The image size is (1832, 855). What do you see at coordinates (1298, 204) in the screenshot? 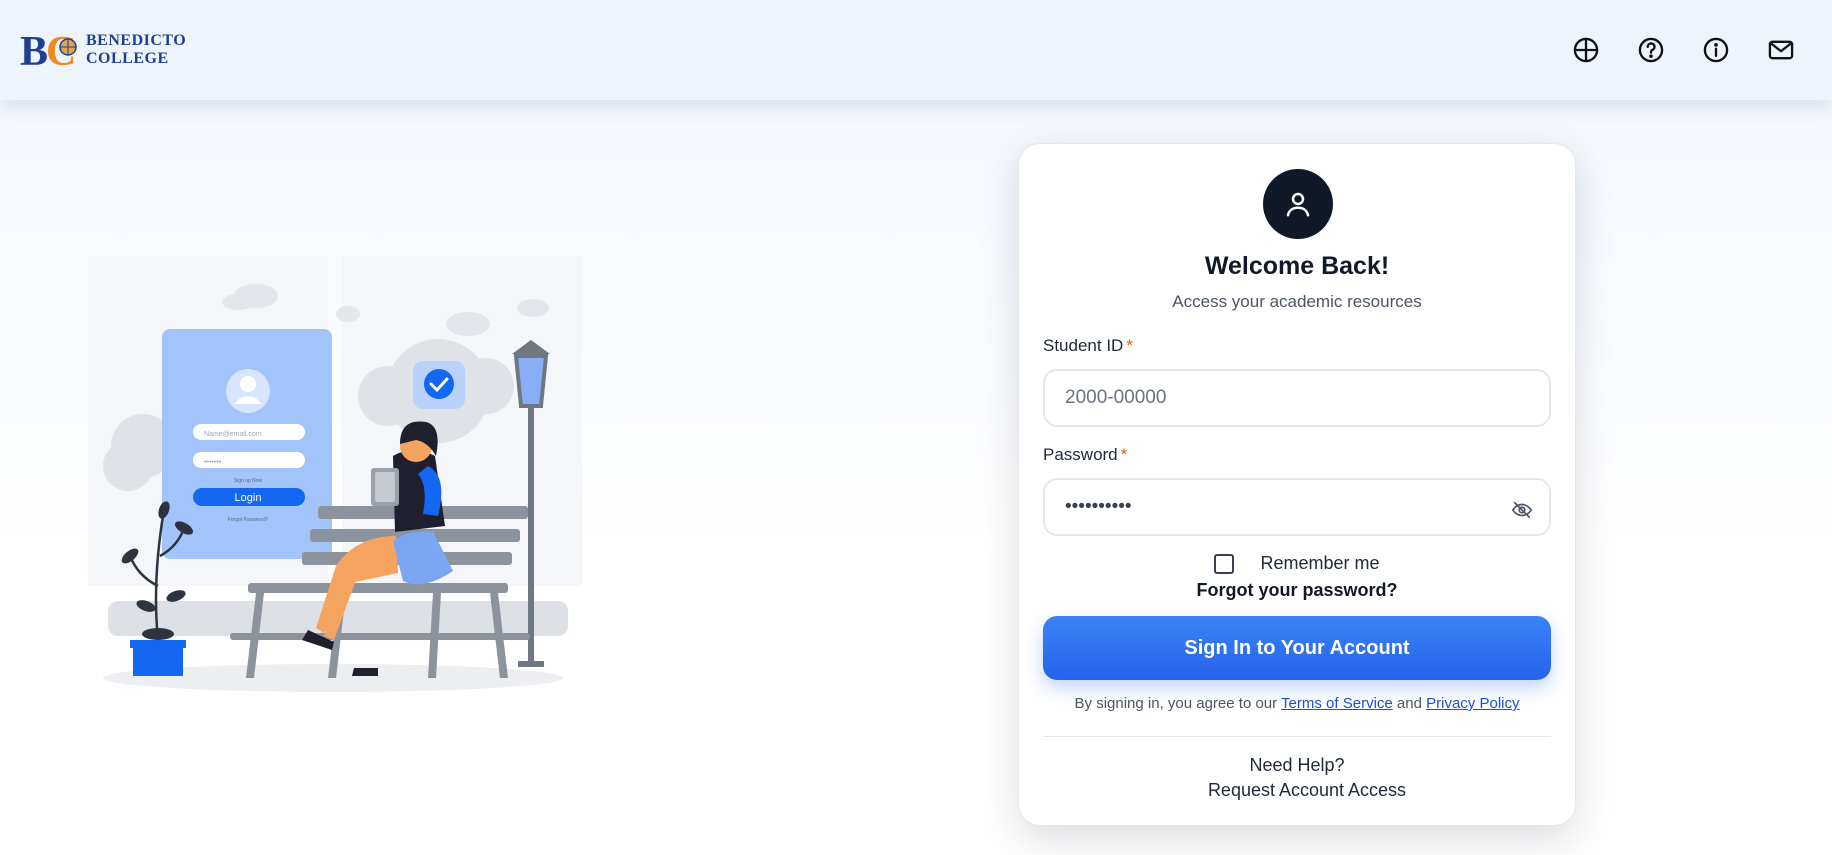
I see `avatar-user-icon` at bounding box center [1298, 204].